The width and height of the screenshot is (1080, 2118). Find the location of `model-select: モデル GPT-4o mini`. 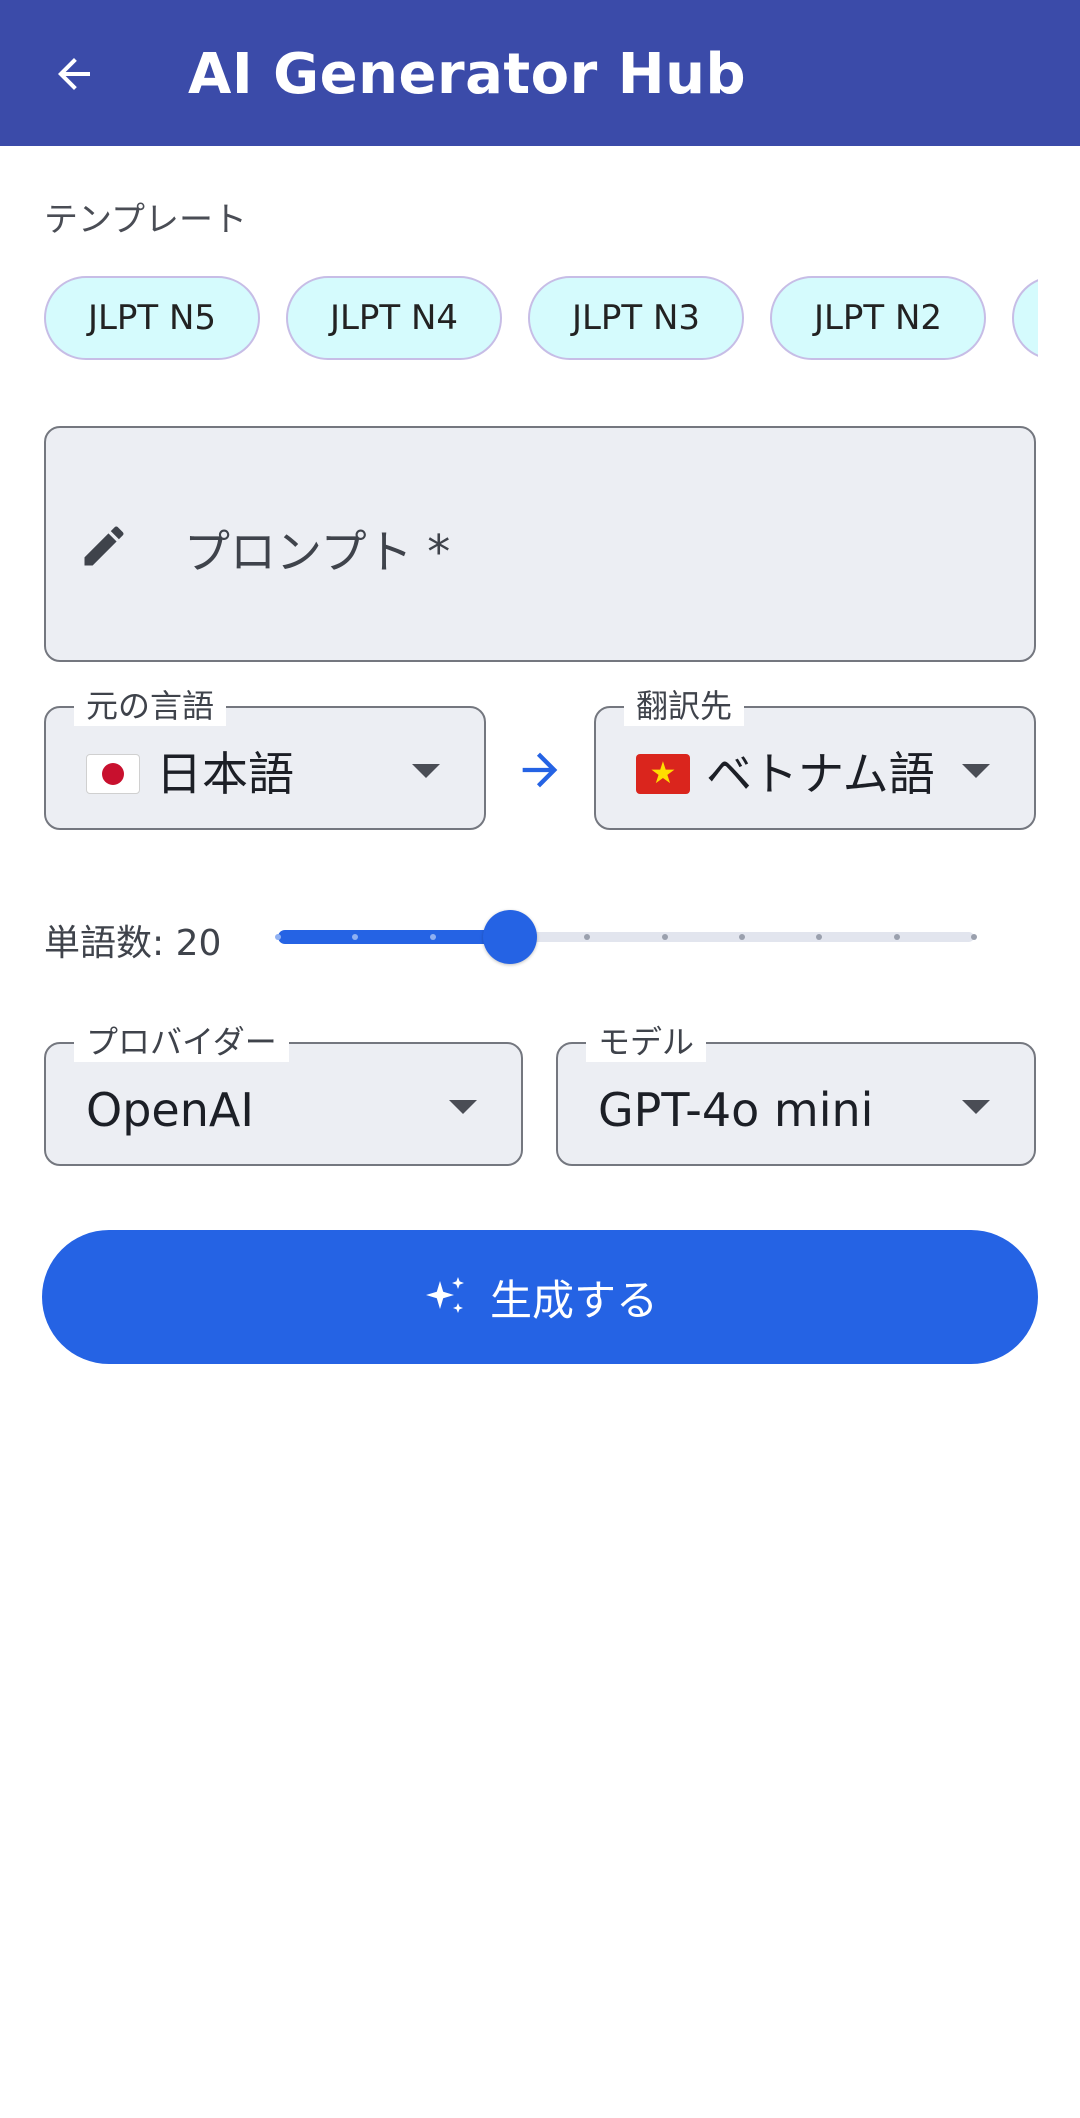

model-select: モデル GPT-4o mini is located at coordinates (796, 1094).